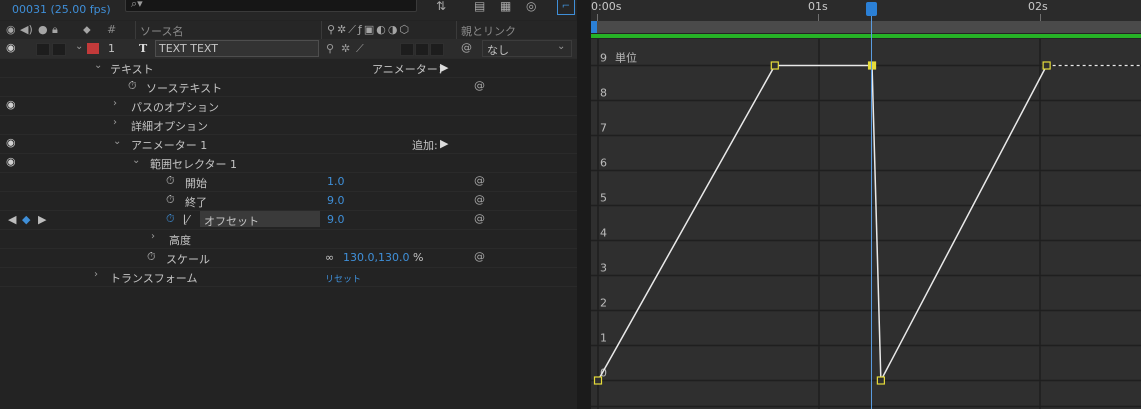 The height and width of the screenshot is (409, 1141). What do you see at coordinates (603, 93) in the screenshot?
I see `y-tick-label: 8` at bounding box center [603, 93].